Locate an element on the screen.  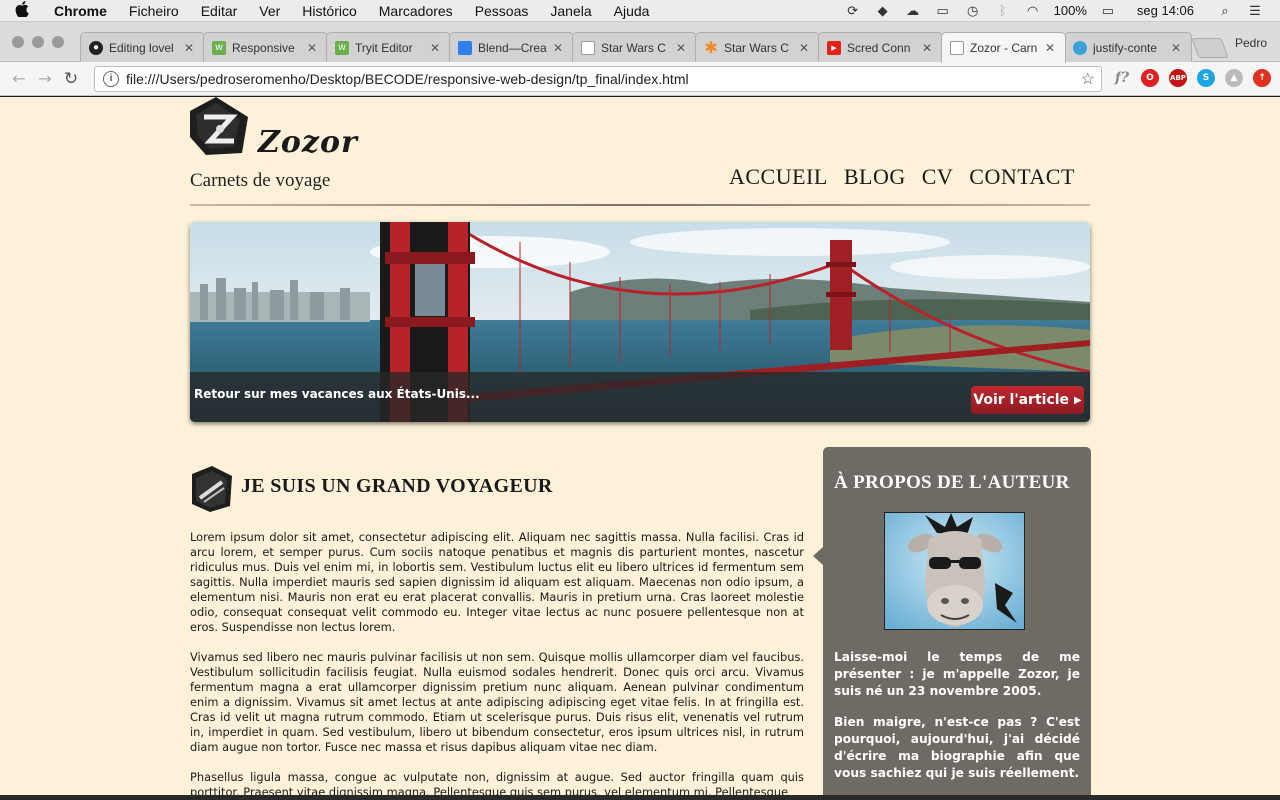
menu-ficheiro: Ficheiro is located at coordinates (154, 11).